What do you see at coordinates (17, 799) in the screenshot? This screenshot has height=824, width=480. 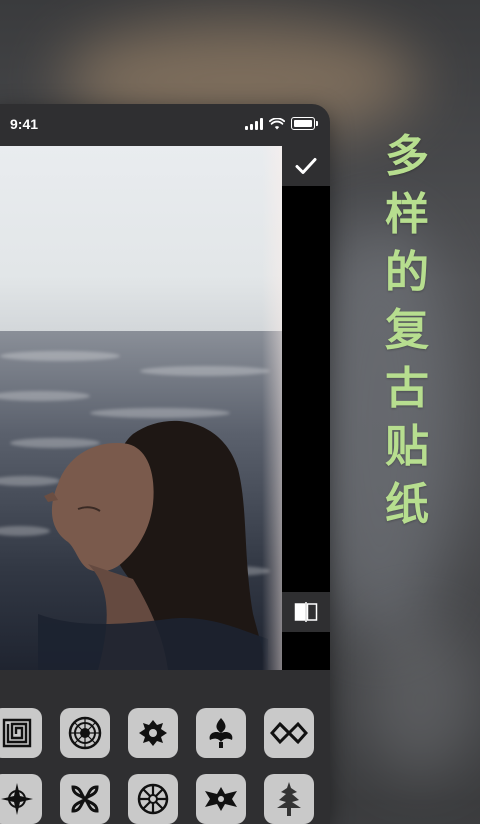 I see `compass-star-icon` at bounding box center [17, 799].